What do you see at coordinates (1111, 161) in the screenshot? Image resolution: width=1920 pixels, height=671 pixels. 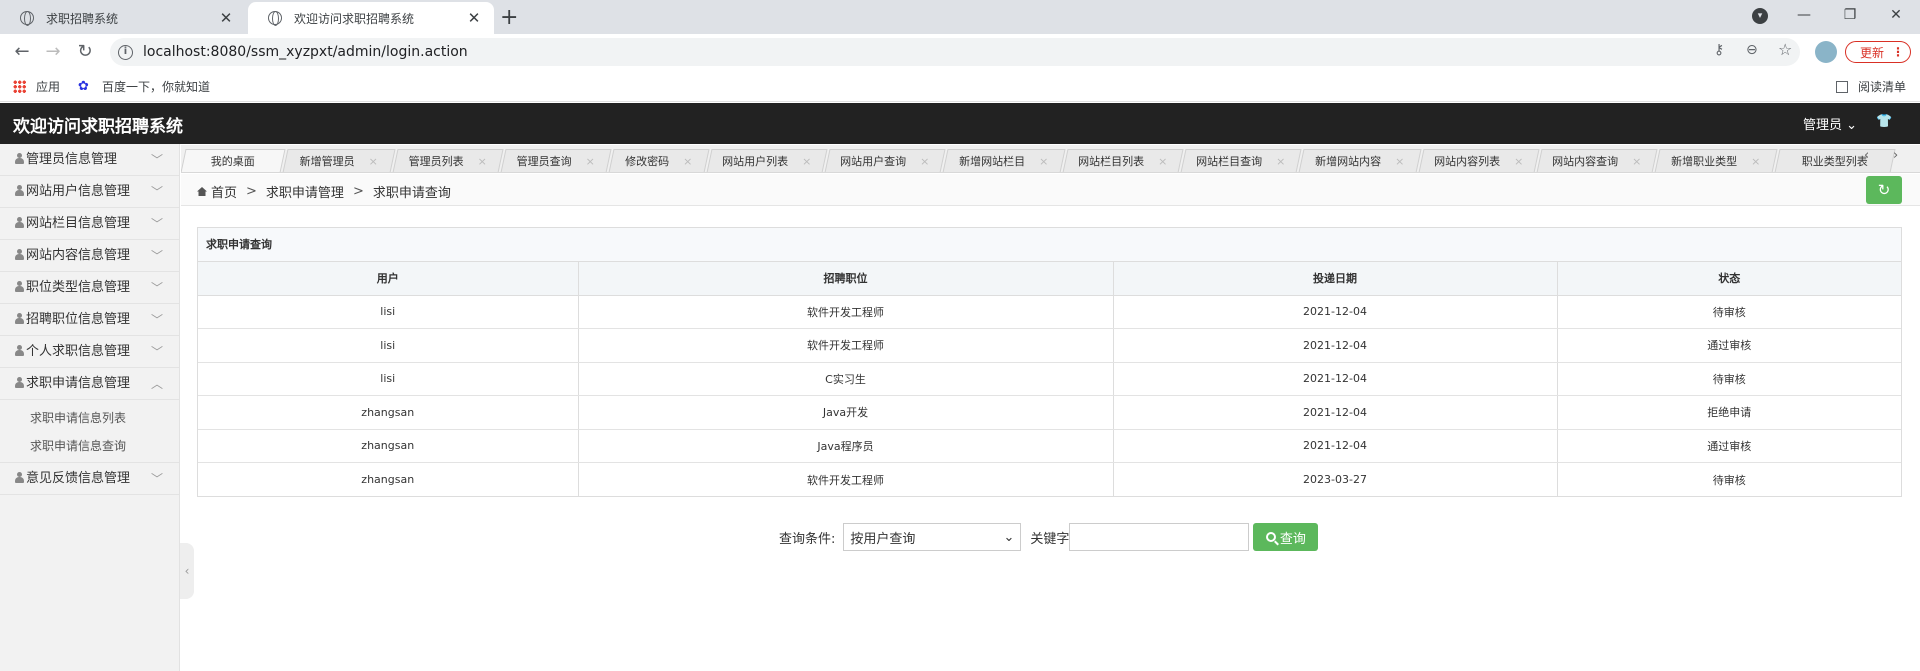 I see `tab-label: 网站栏目列表` at bounding box center [1111, 161].